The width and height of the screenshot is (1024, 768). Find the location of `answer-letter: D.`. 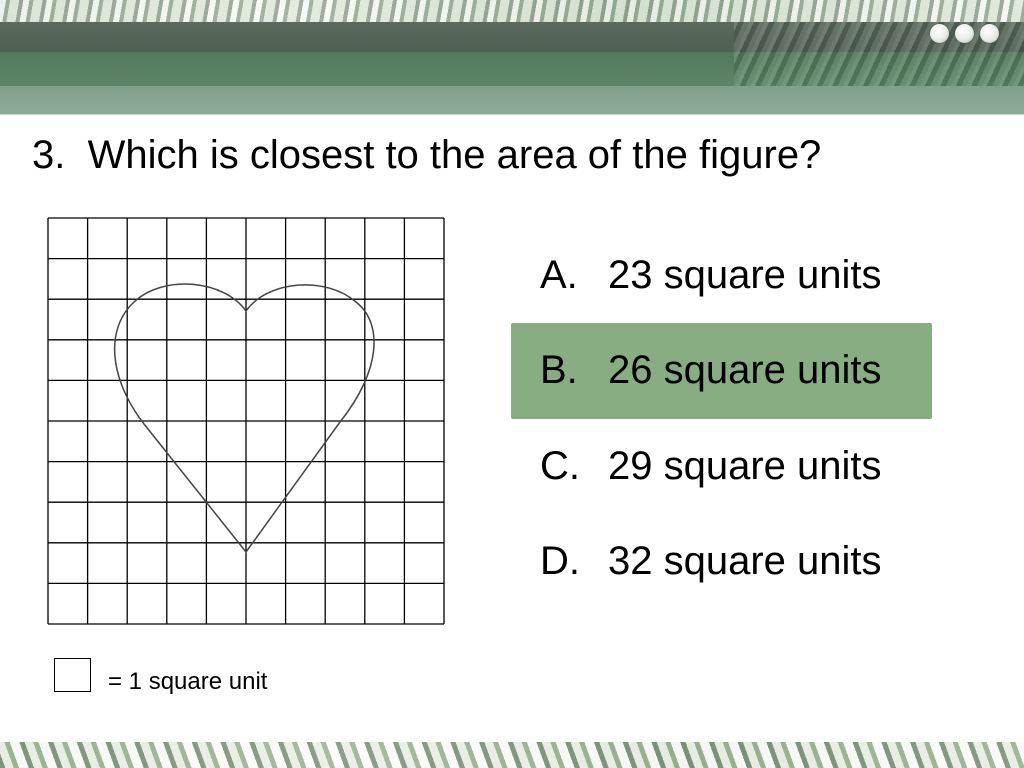

answer-letter: D. is located at coordinates (560, 561).